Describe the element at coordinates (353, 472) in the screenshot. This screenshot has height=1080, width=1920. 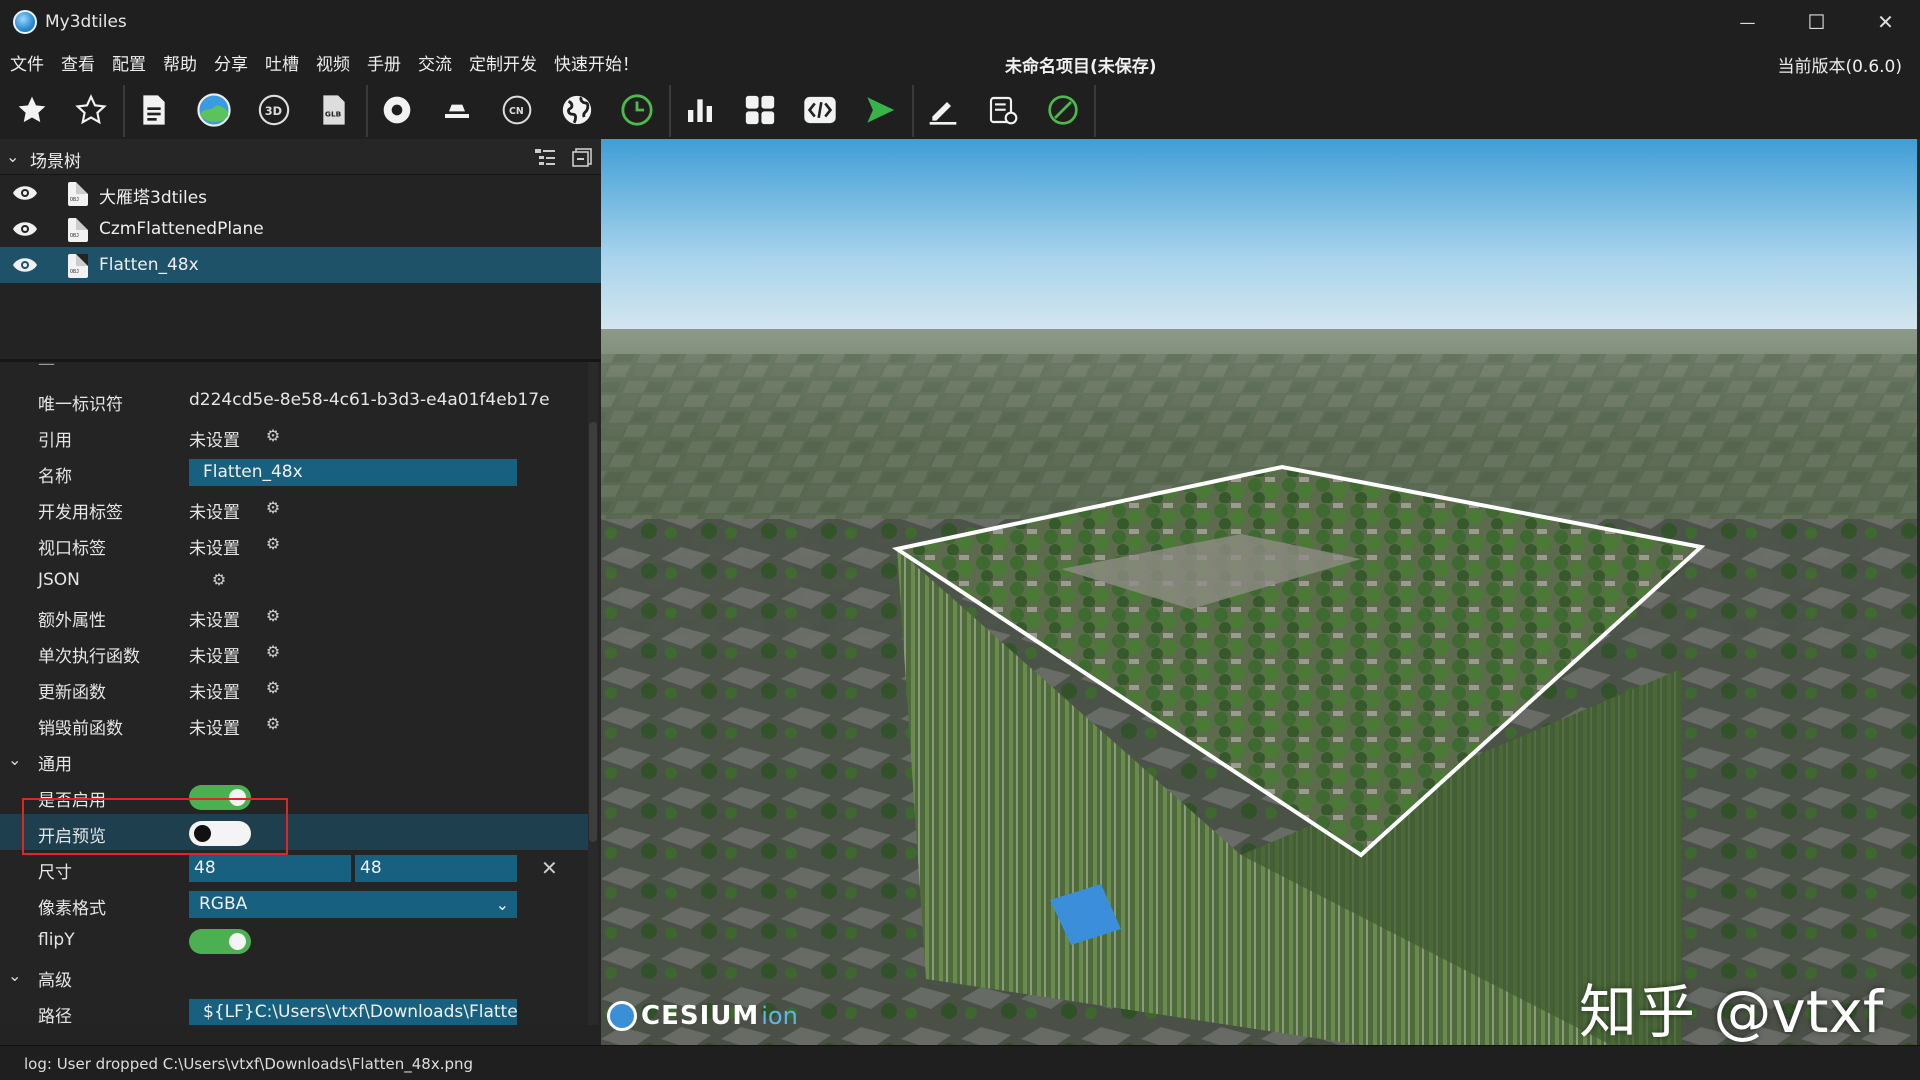
I see `name-input: Flatten_48x` at that location.